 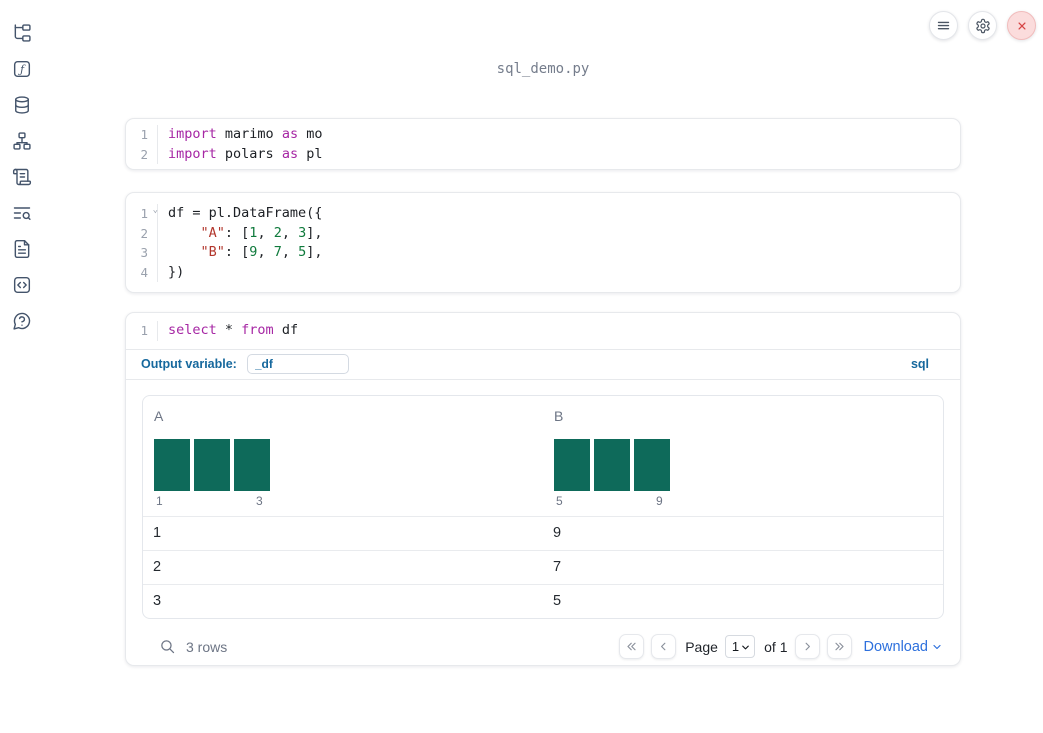 What do you see at coordinates (22, 105) in the screenshot?
I see `sidebar-item-datasources` at bounding box center [22, 105].